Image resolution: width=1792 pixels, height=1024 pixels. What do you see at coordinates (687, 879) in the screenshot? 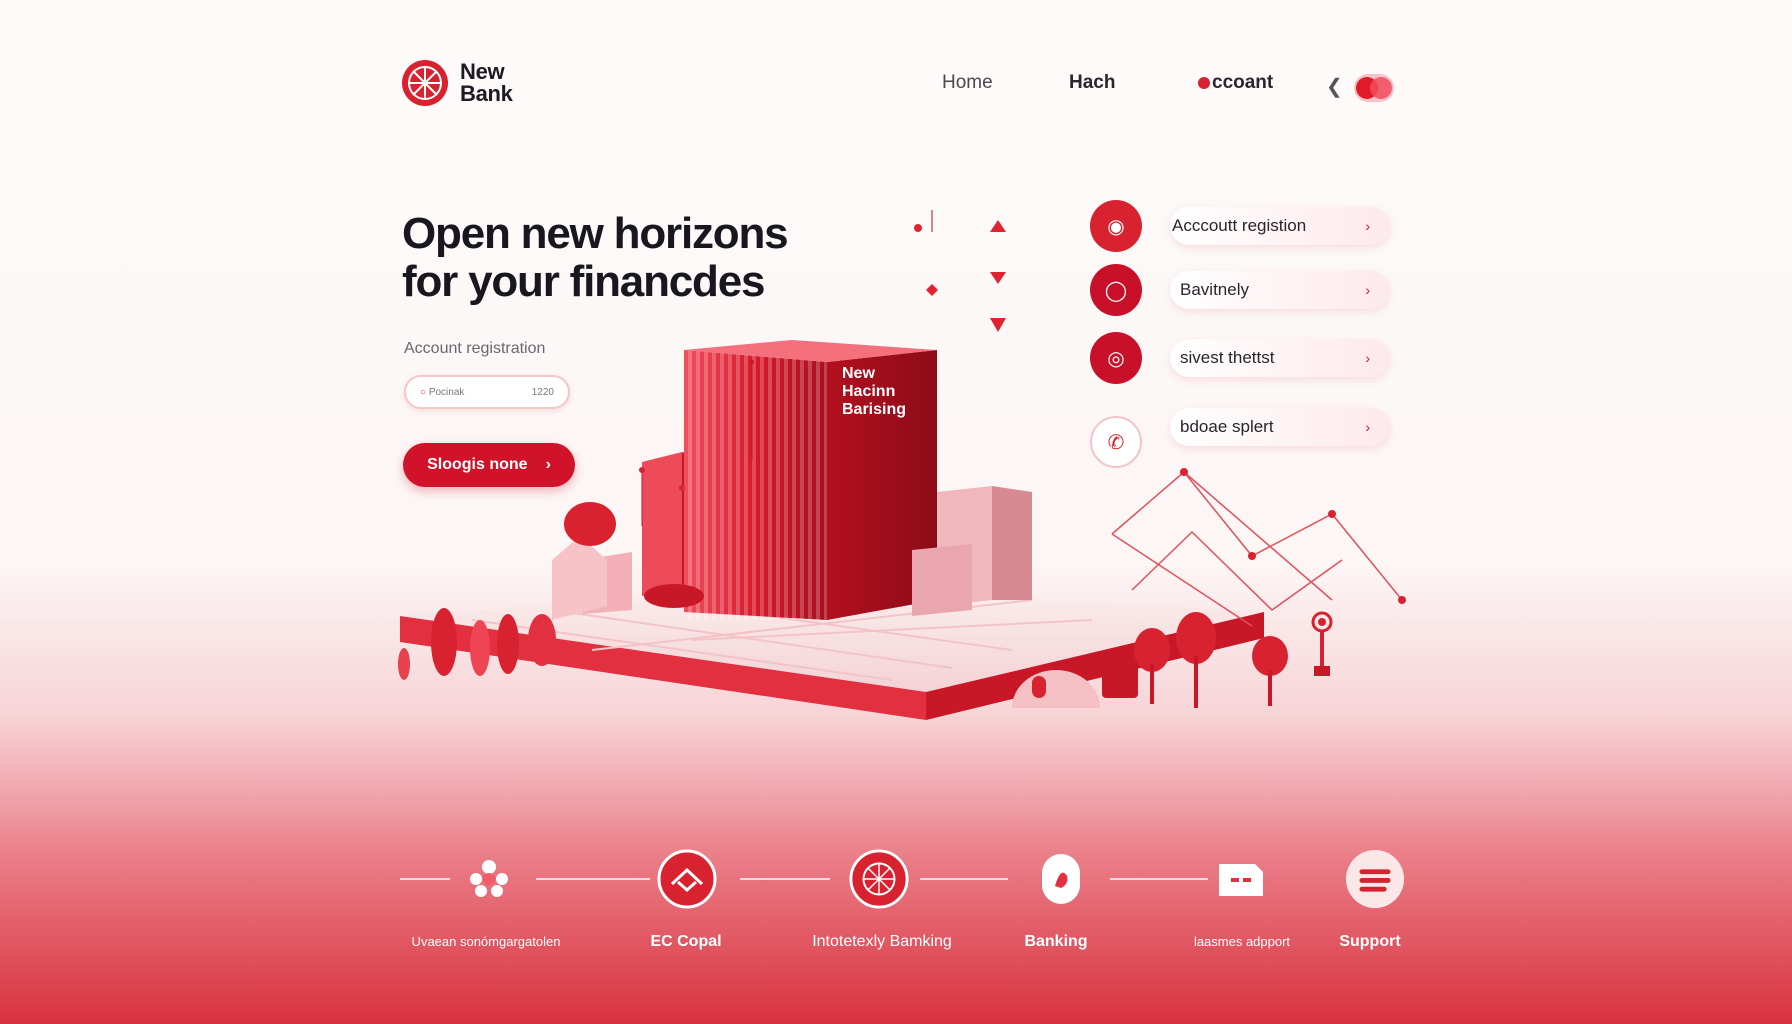
I see `house-icon` at bounding box center [687, 879].